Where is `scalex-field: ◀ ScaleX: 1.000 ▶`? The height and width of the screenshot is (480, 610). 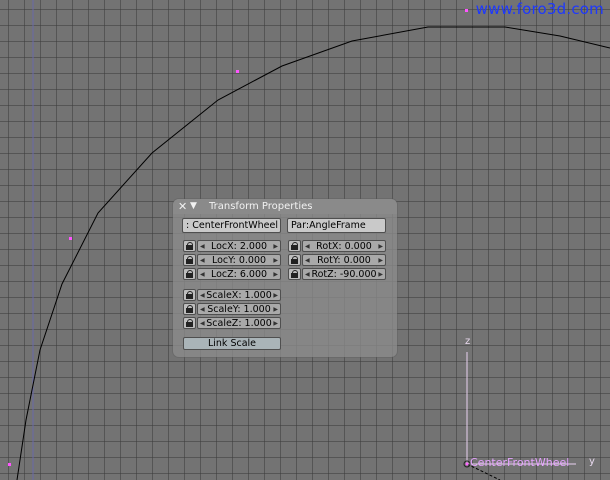 scalex-field: ◀ ScaleX: 1.000 ▶ is located at coordinates (239, 295).